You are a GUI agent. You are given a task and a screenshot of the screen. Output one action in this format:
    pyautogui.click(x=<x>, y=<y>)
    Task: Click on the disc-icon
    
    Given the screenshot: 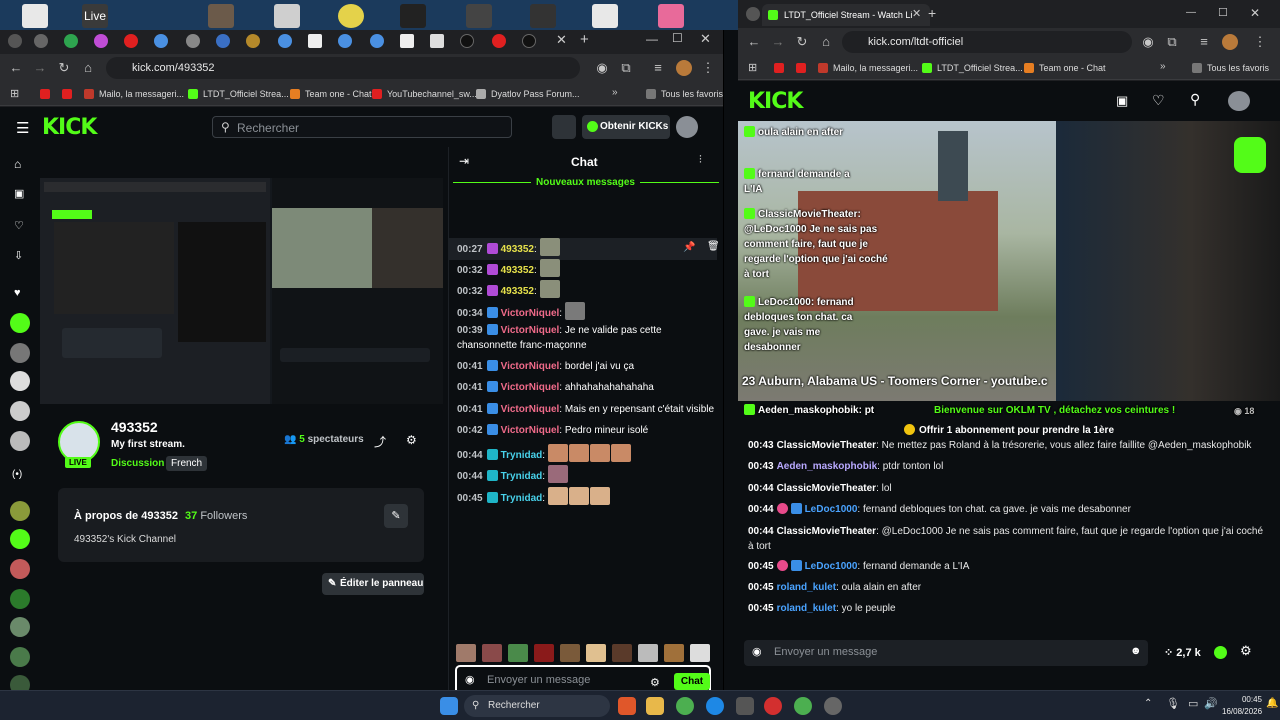 What is the action you would take?
    pyautogui.click(x=351, y=16)
    